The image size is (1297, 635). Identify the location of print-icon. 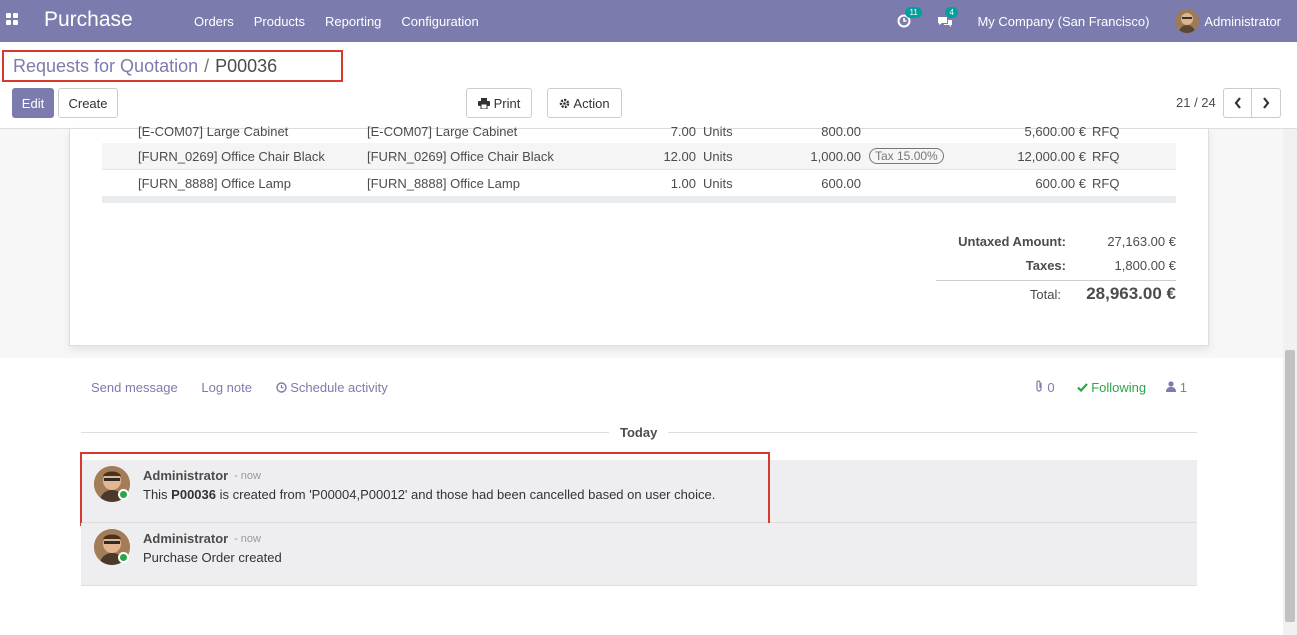
(483, 103).